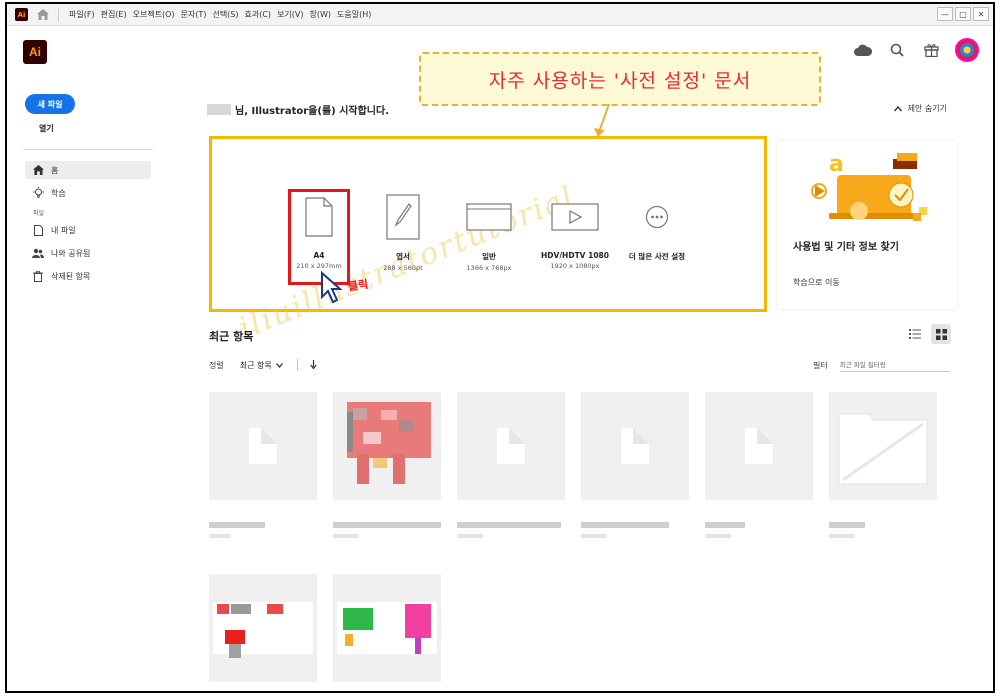  What do you see at coordinates (35, 52) in the screenshot?
I see `app-logo: Ai` at bounding box center [35, 52].